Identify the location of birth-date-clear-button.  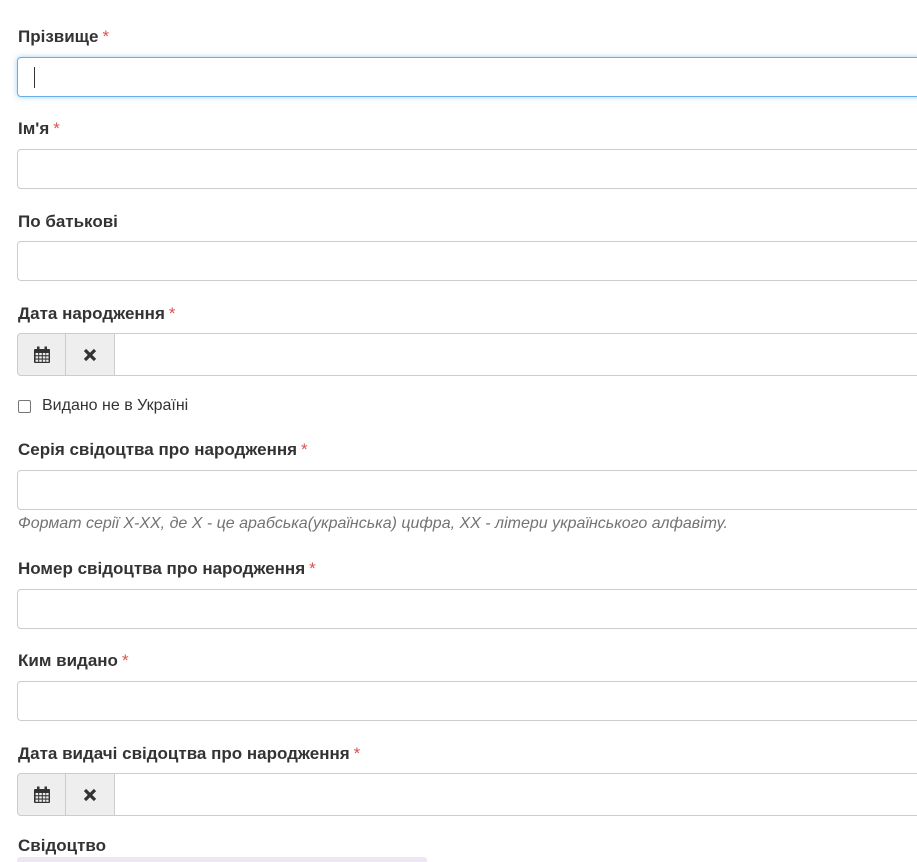
(90, 354).